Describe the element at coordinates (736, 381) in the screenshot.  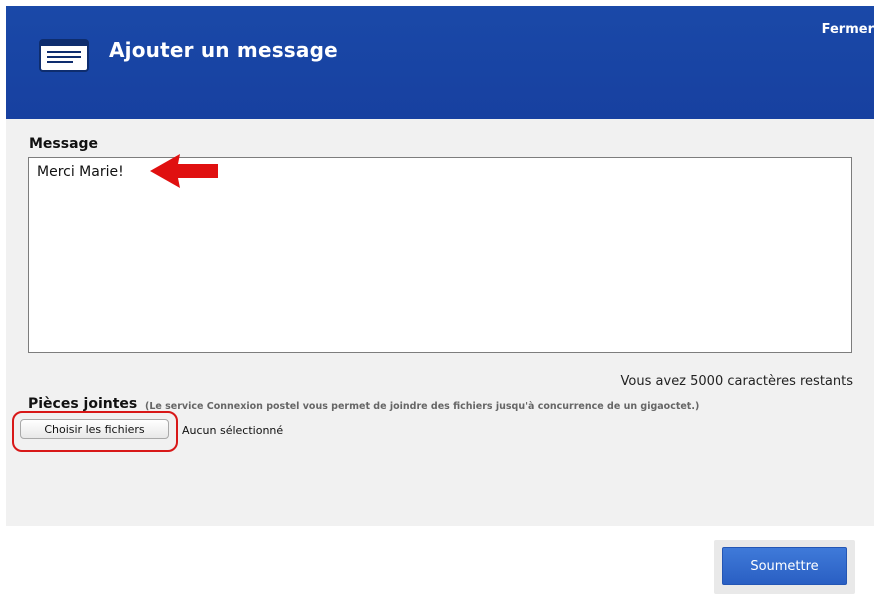
I see `character-counter: Vous avez 5000 caractères restants` at that location.